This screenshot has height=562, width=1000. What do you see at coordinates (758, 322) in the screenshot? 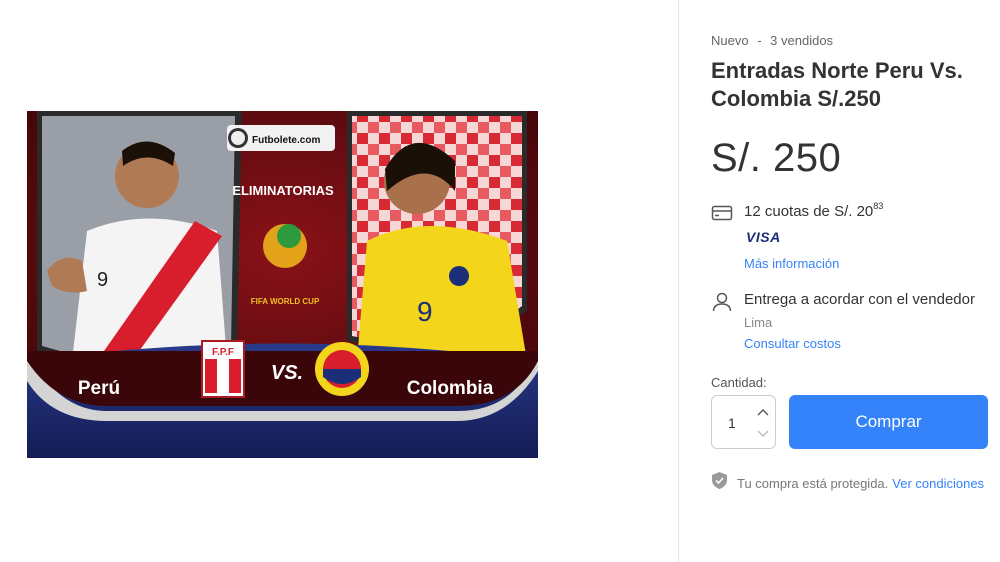
I see `seller-city: Lima` at bounding box center [758, 322].